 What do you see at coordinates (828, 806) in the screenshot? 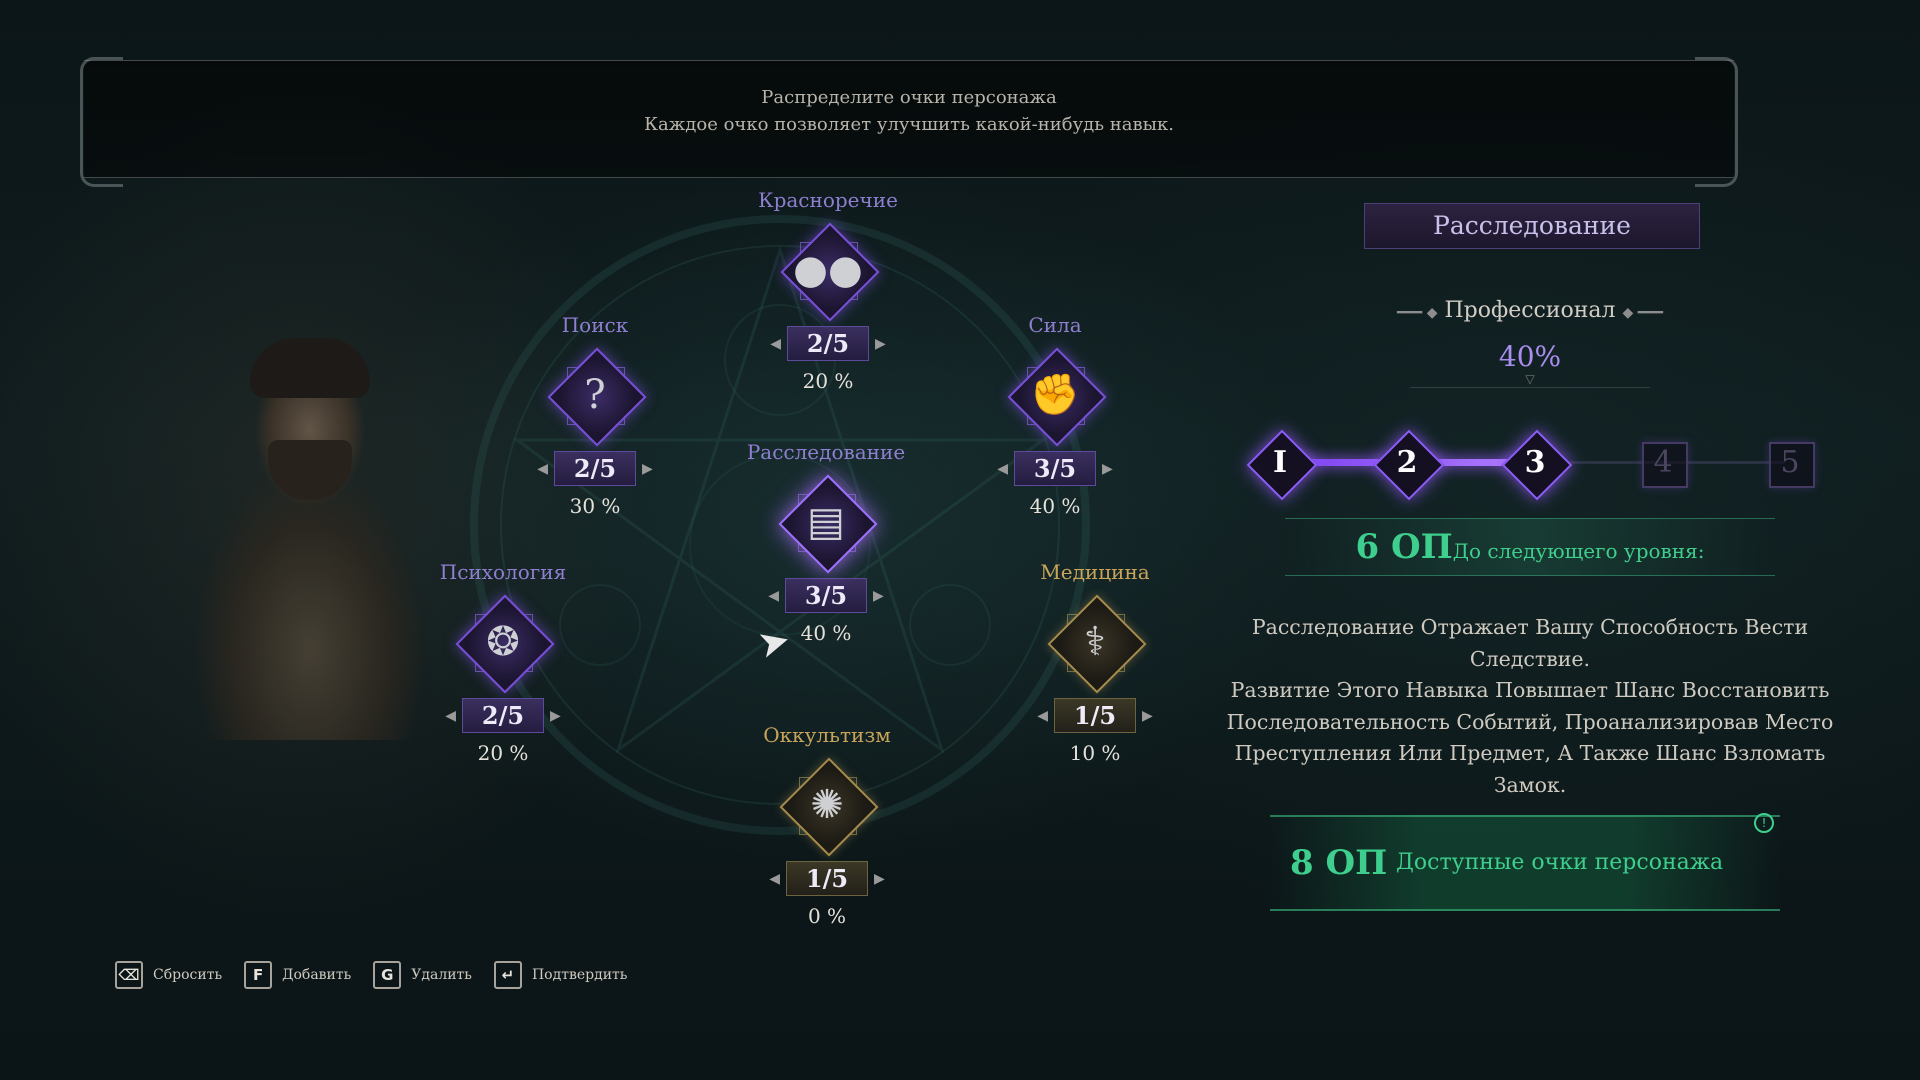
I see `skill-icon-frame: ✺` at bounding box center [828, 806].